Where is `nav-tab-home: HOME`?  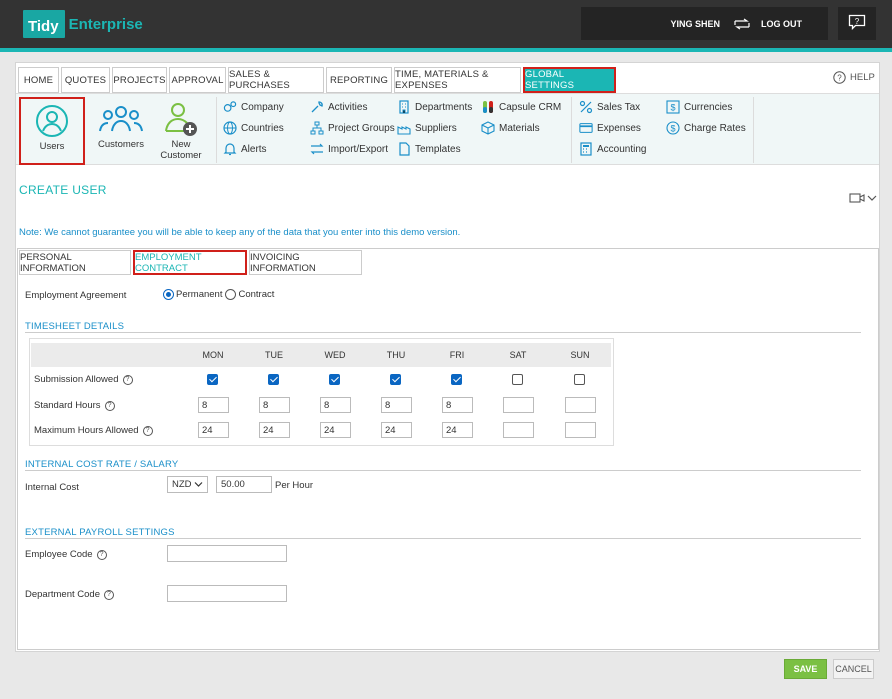 nav-tab-home: HOME is located at coordinates (38, 80).